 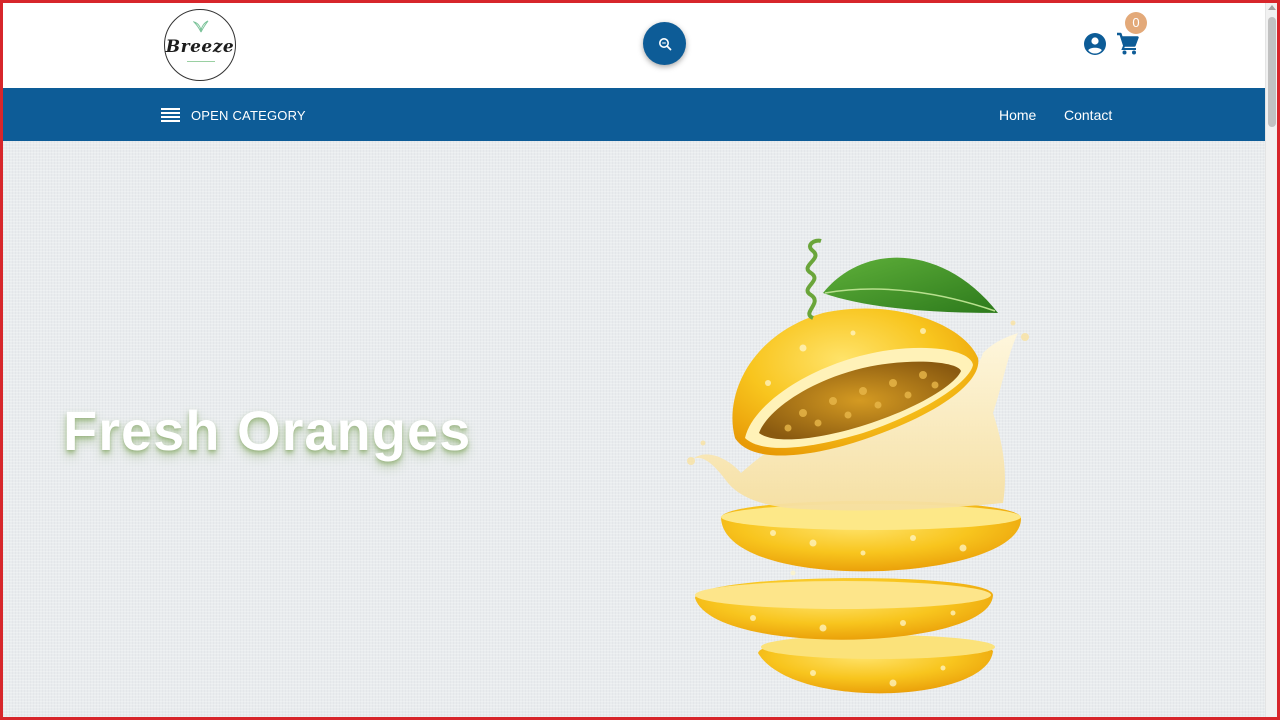 What do you see at coordinates (201, 61) in the screenshot?
I see `logo-underline` at bounding box center [201, 61].